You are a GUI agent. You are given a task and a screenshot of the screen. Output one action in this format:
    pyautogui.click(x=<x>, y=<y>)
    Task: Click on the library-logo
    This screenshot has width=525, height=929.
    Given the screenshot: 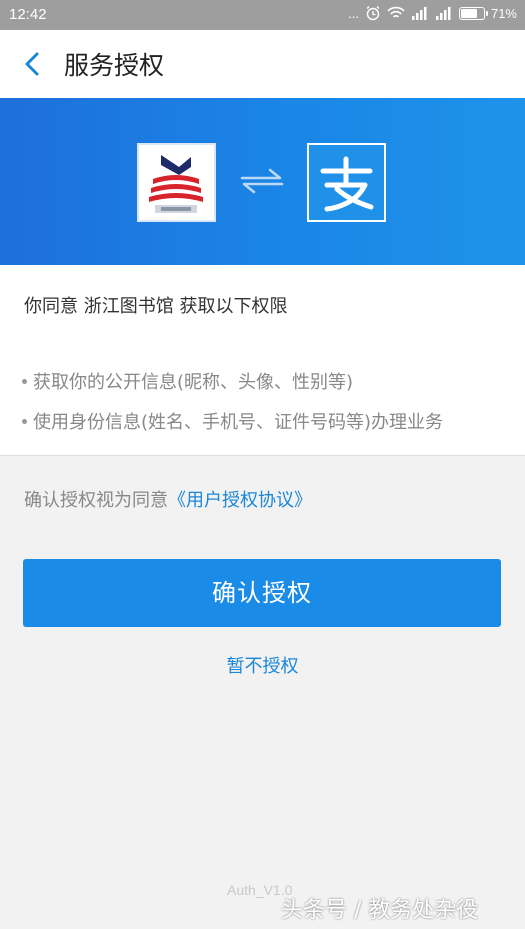 What is the action you would take?
    pyautogui.click(x=176, y=182)
    